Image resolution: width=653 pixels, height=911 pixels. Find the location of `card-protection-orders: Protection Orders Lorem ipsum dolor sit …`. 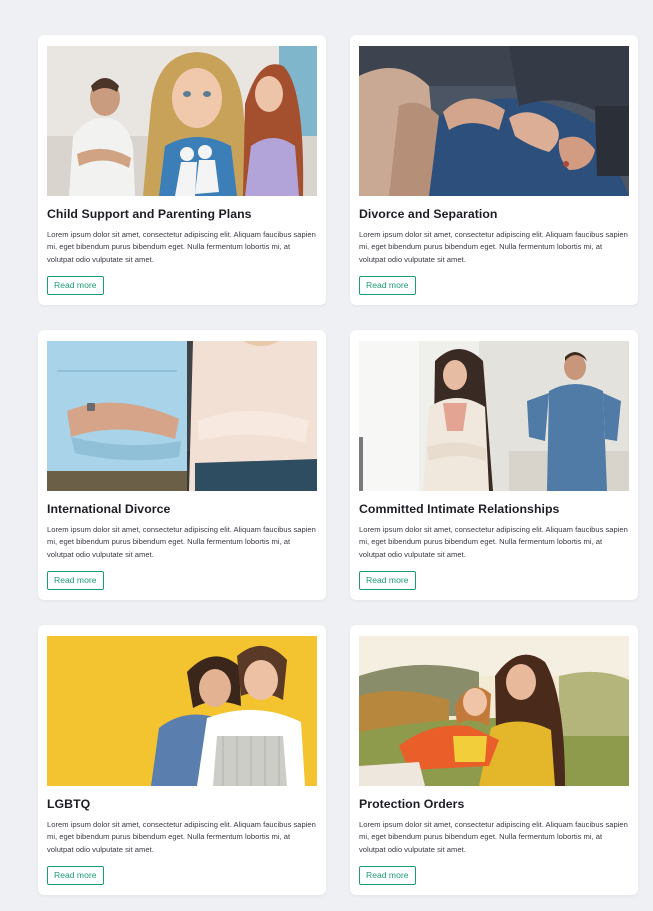

card-protection-orders: Protection Orders Lorem ipsum dolor sit … is located at coordinates (494, 760).